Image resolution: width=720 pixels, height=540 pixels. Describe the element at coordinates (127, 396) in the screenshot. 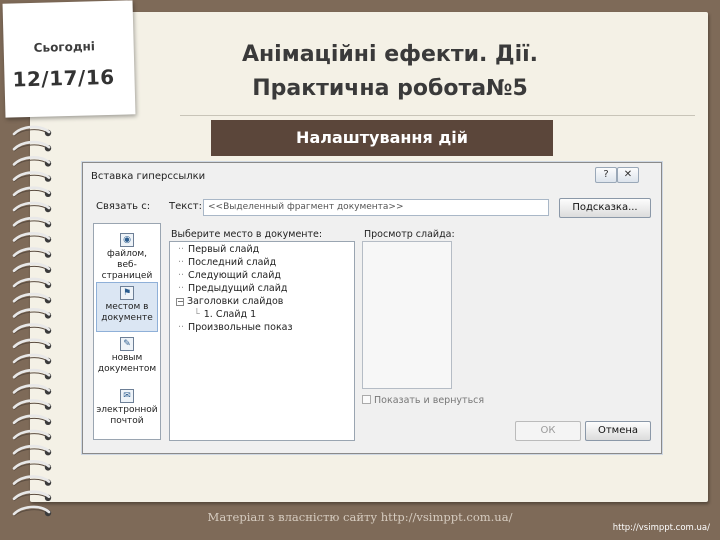

I see `email-icon: ✉` at that location.